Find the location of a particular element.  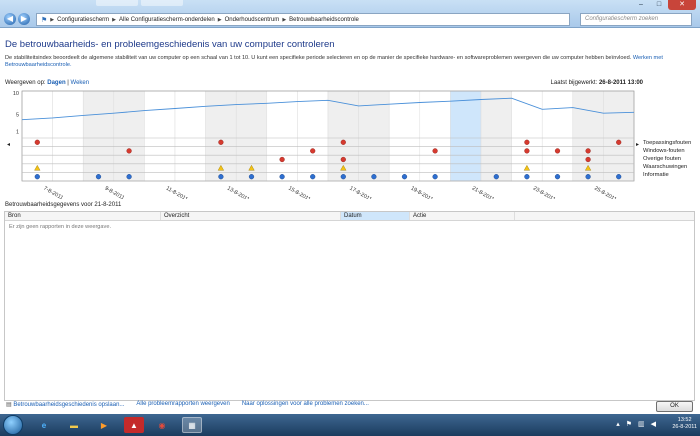

ok-button: OK is located at coordinates (674, 406).